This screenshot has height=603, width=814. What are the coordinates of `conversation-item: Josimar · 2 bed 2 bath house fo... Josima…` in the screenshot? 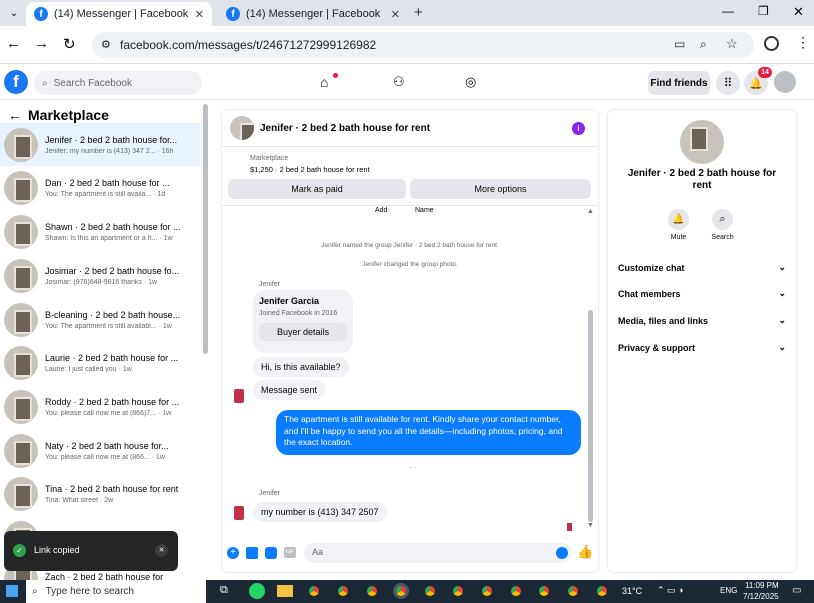 It's located at (100, 275).